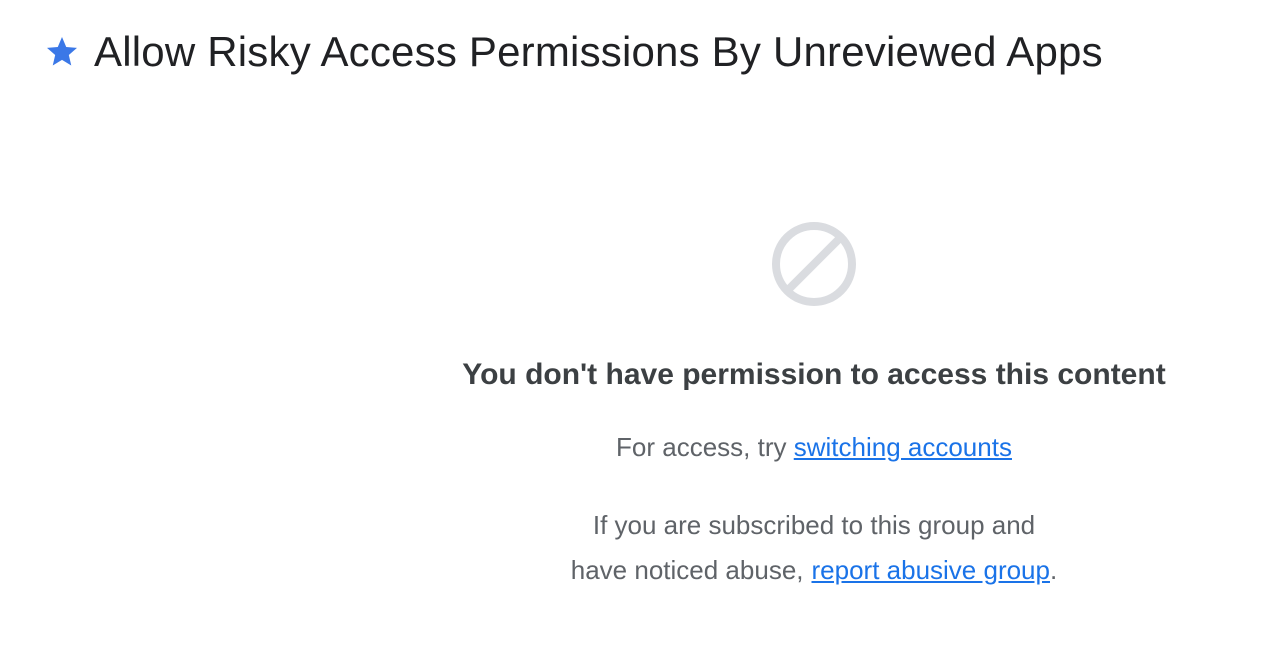  Describe the element at coordinates (903, 447) in the screenshot. I see `switch-accounts-link: switching accounts` at that location.